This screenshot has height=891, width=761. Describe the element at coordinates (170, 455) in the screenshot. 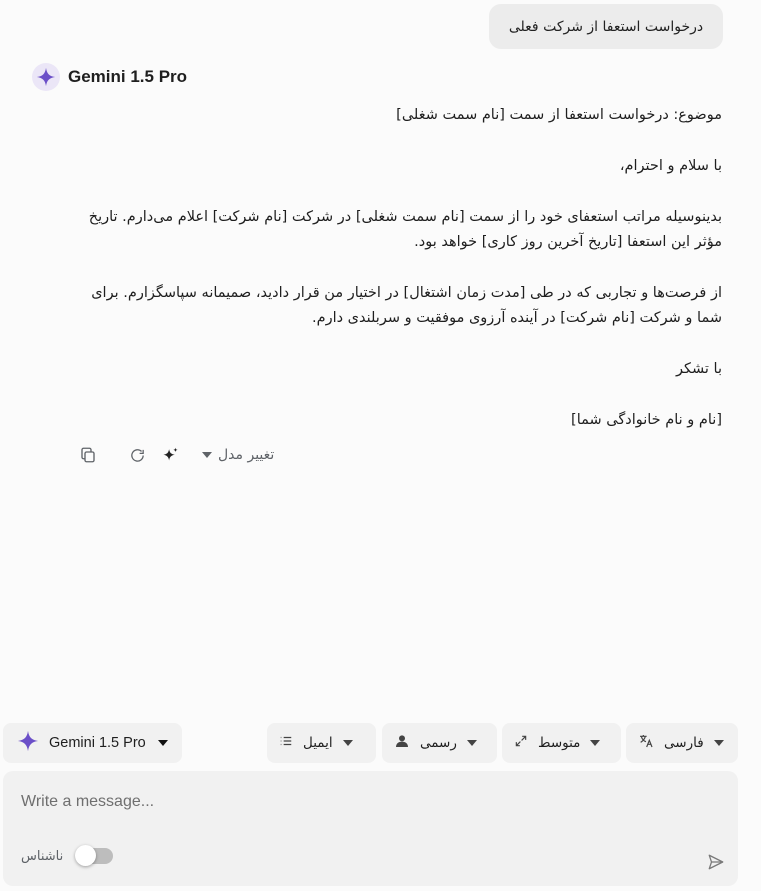

I see `sparkles-icon` at that location.